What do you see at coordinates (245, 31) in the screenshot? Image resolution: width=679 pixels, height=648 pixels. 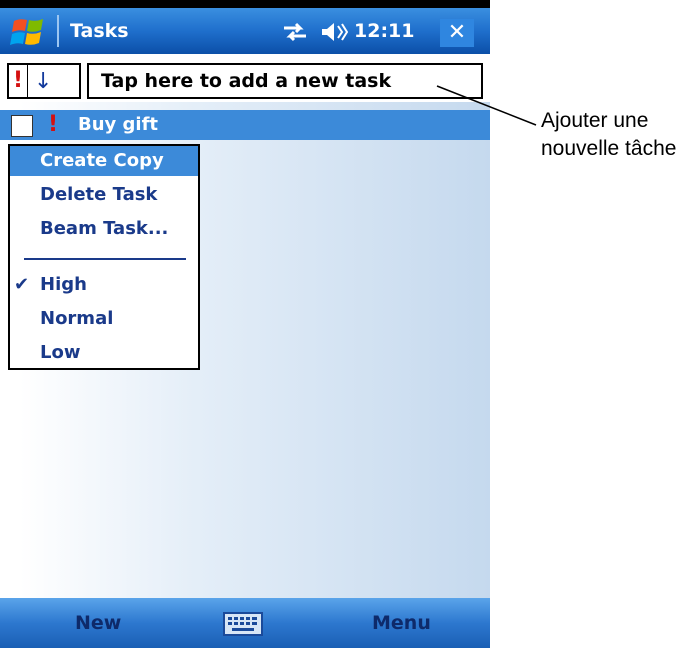 I see `title-bar: Tasks 12:11 ✕` at bounding box center [245, 31].